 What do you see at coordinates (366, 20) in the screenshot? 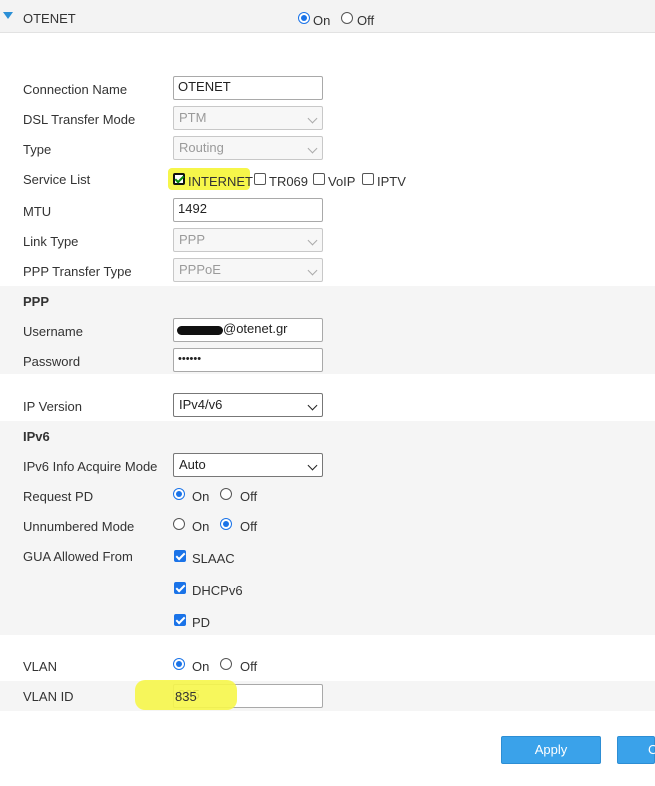
I see `wan-off-label: Off` at bounding box center [366, 20].